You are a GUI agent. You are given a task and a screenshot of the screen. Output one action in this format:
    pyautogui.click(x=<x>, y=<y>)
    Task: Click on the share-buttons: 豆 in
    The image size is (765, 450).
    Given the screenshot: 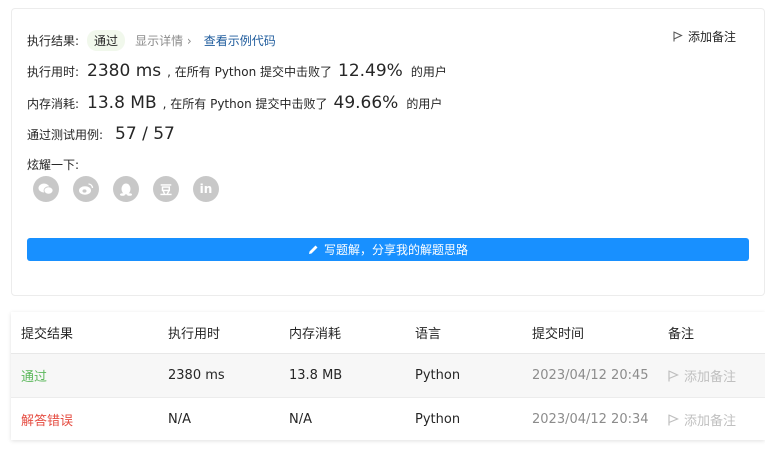 What is the action you would take?
    pyautogui.click(x=126, y=189)
    